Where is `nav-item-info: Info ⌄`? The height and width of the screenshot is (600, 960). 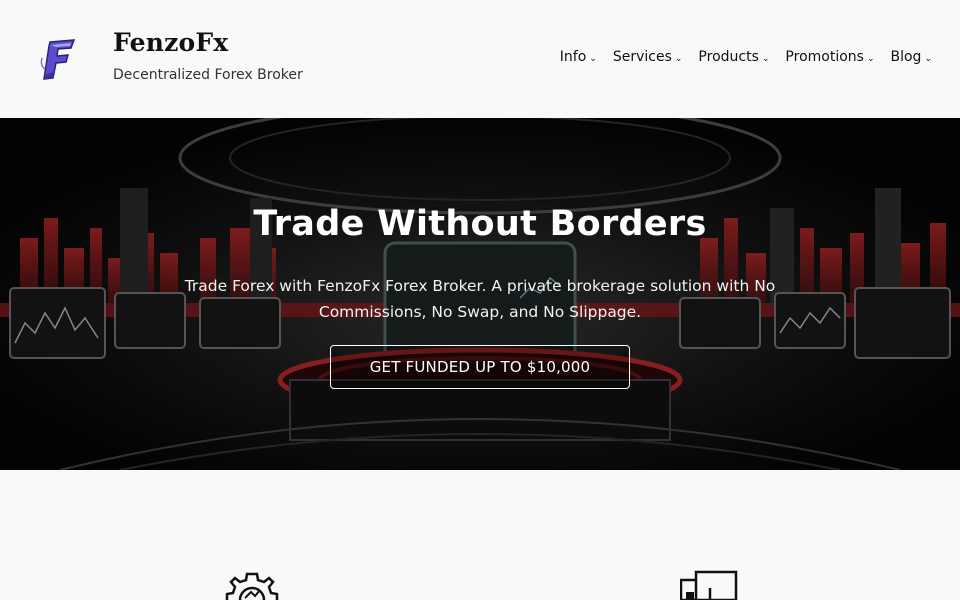 nav-item-info: Info ⌄ is located at coordinates (578, 57).